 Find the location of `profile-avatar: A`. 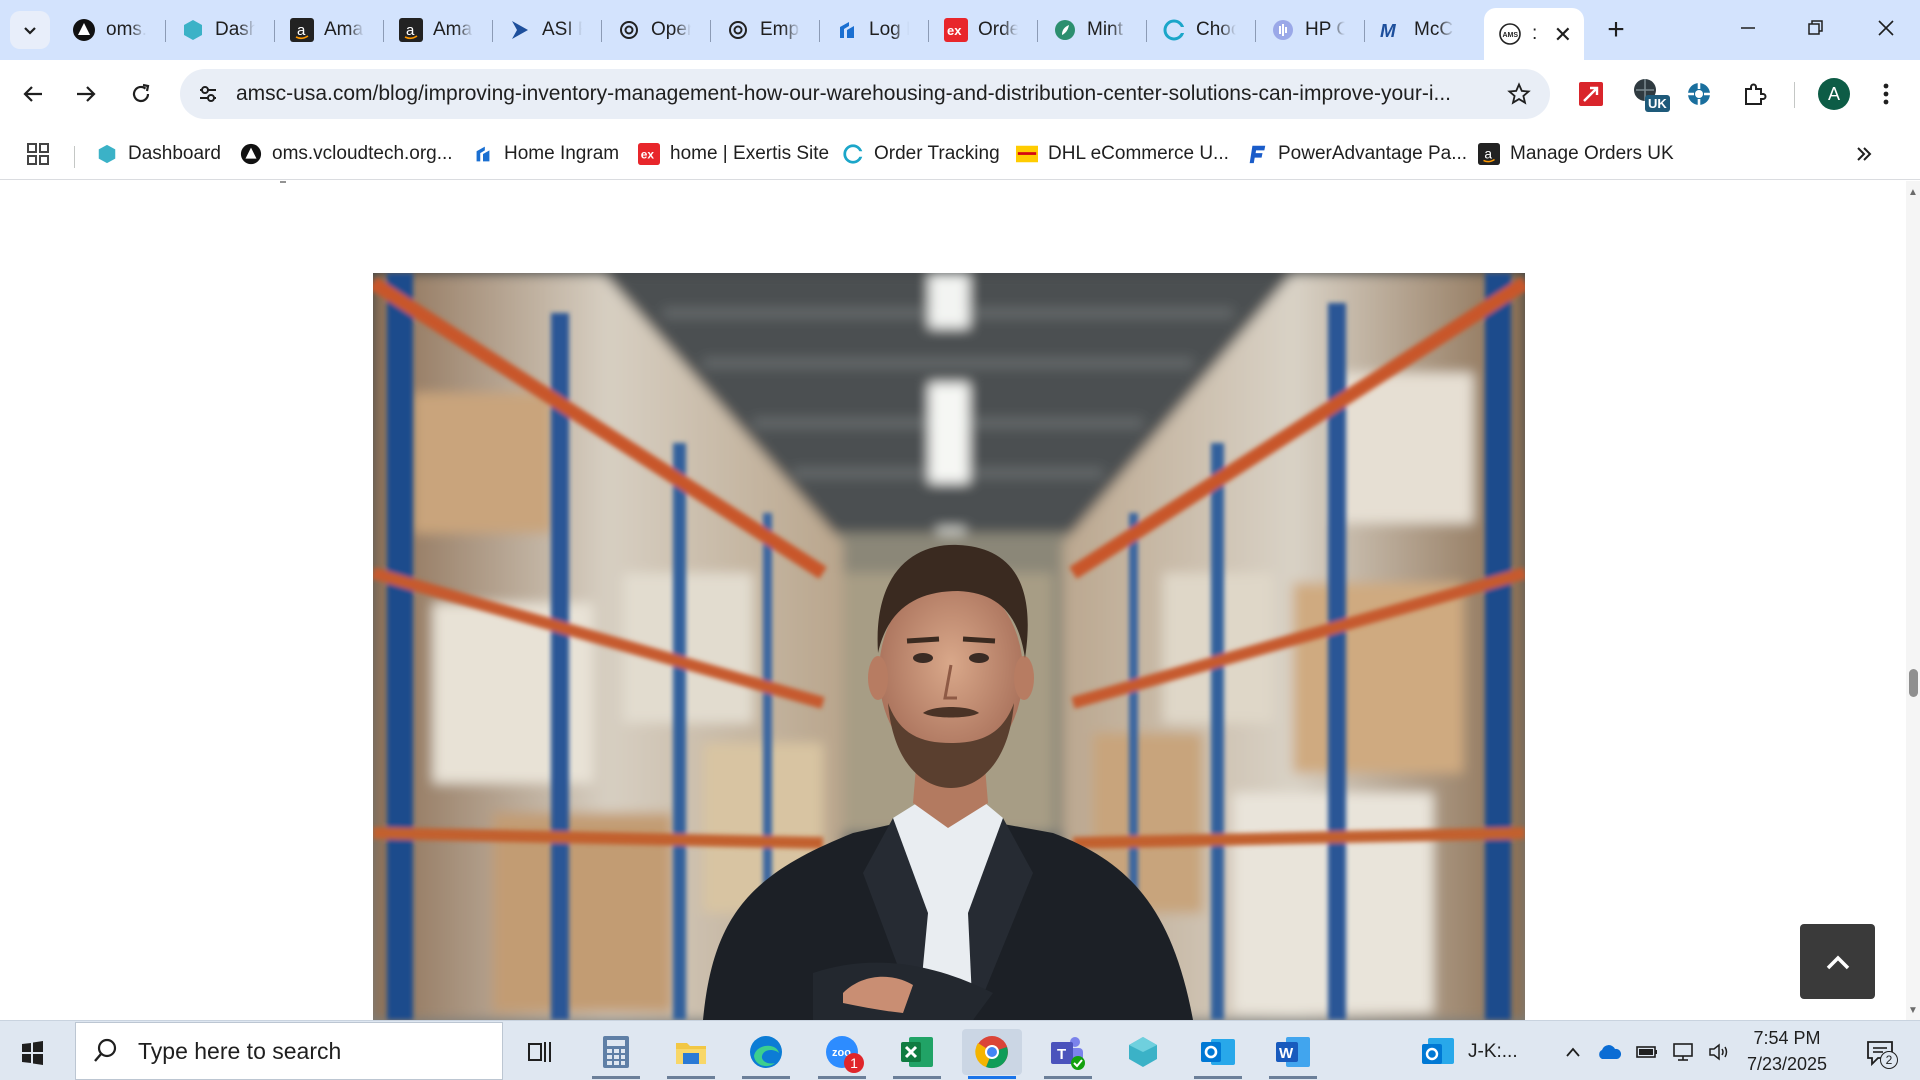

profile-avatar: A is located at coordinates (1834, 94).